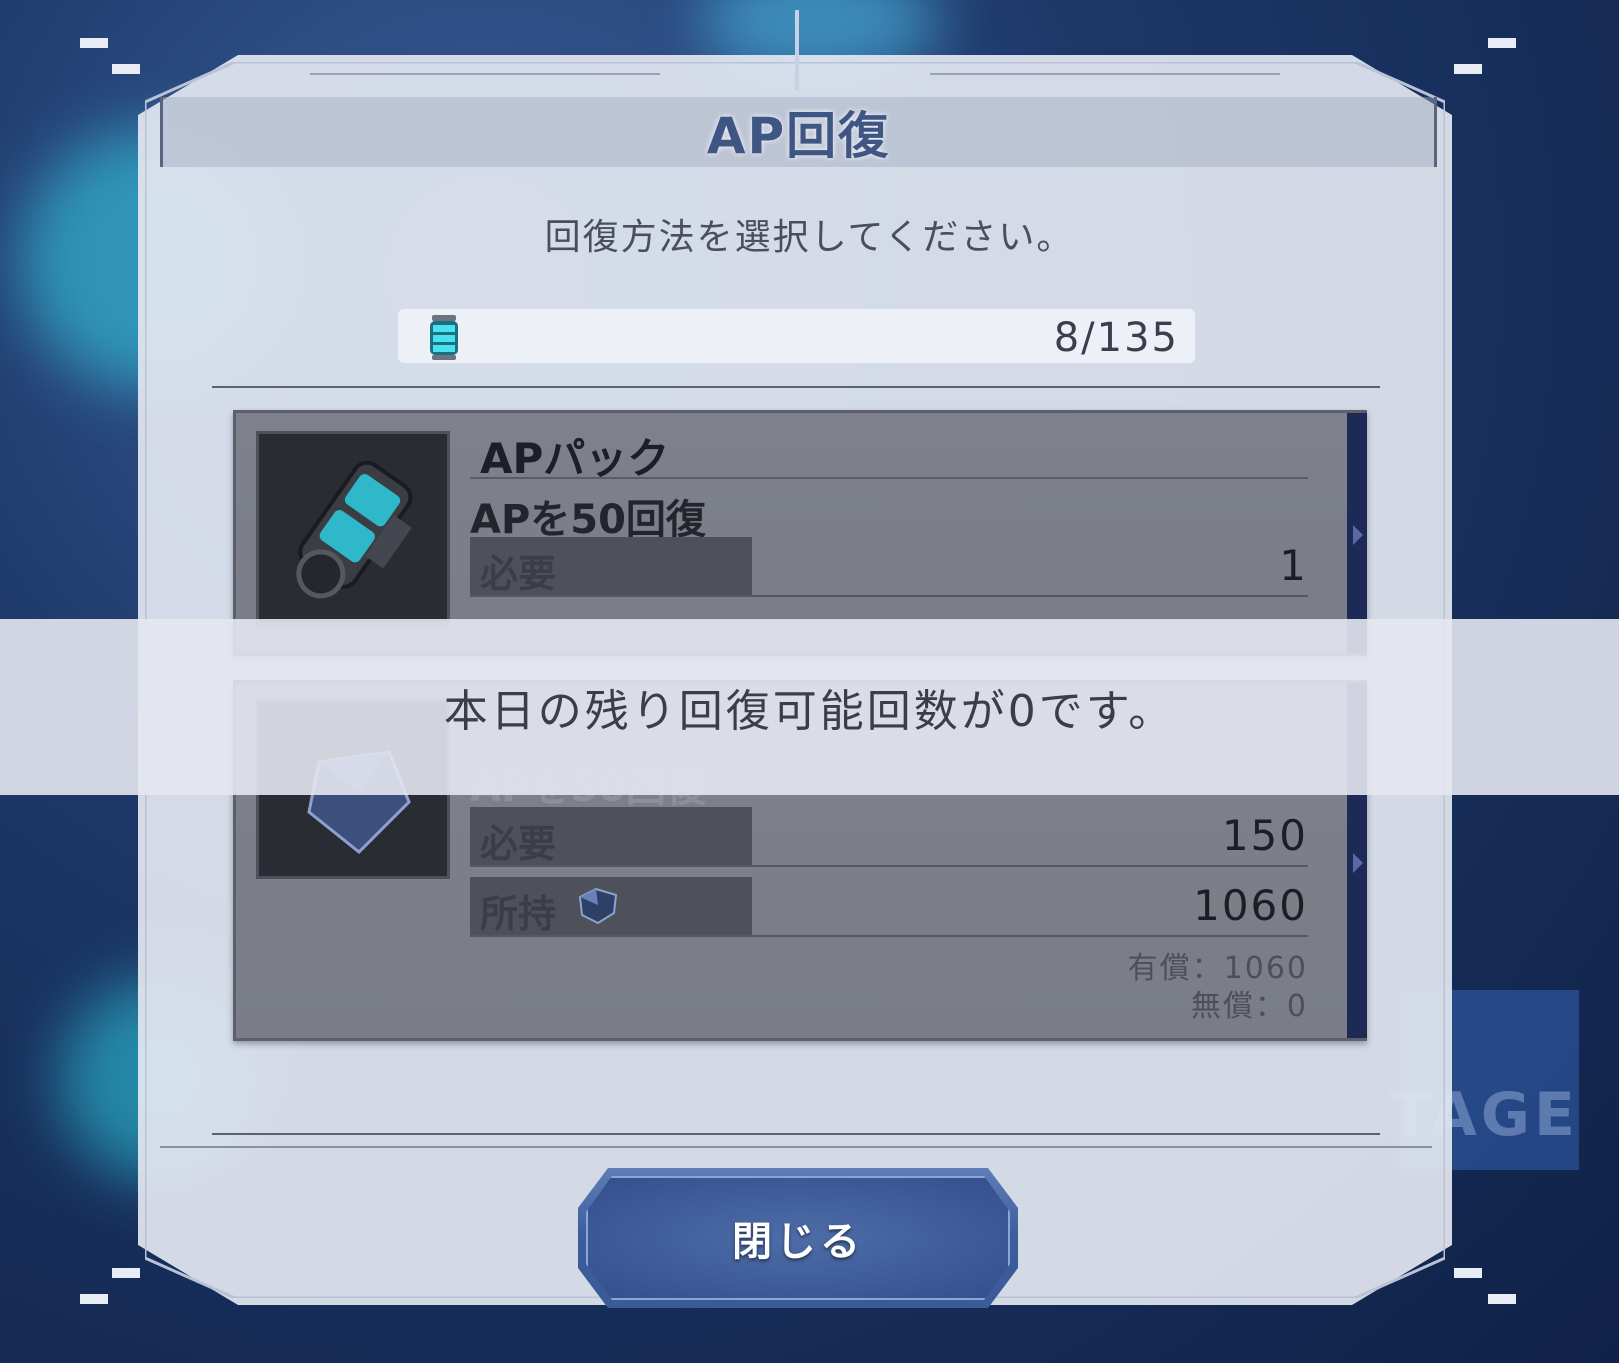 Image resolution: width=1619 pixels, height=1363 pixels. I want to click on ap-pack-icon, so click(354, 529).